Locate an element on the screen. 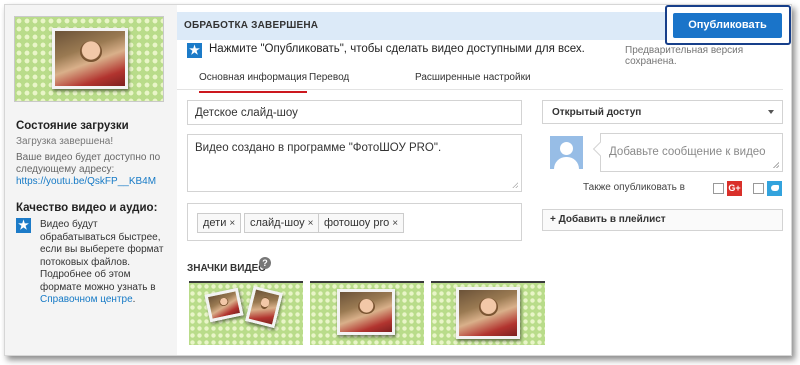  tab-basic-info: Основная информация is located at coordinates (253, 82).